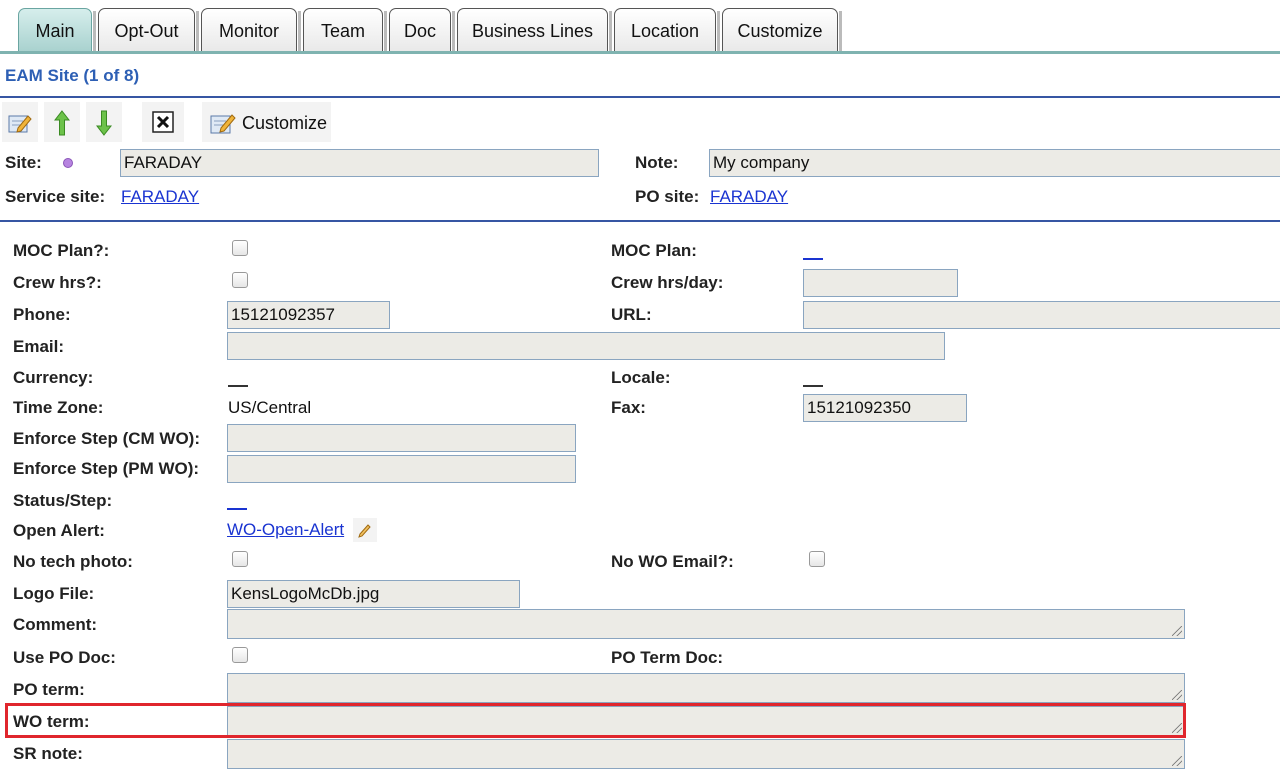 The height and width of the screenshot is (769, 1280). Describe the element at coordinates (667, 657) in the screenshot. I see `po-term-doc-label: PO Term Doc:` at that location.